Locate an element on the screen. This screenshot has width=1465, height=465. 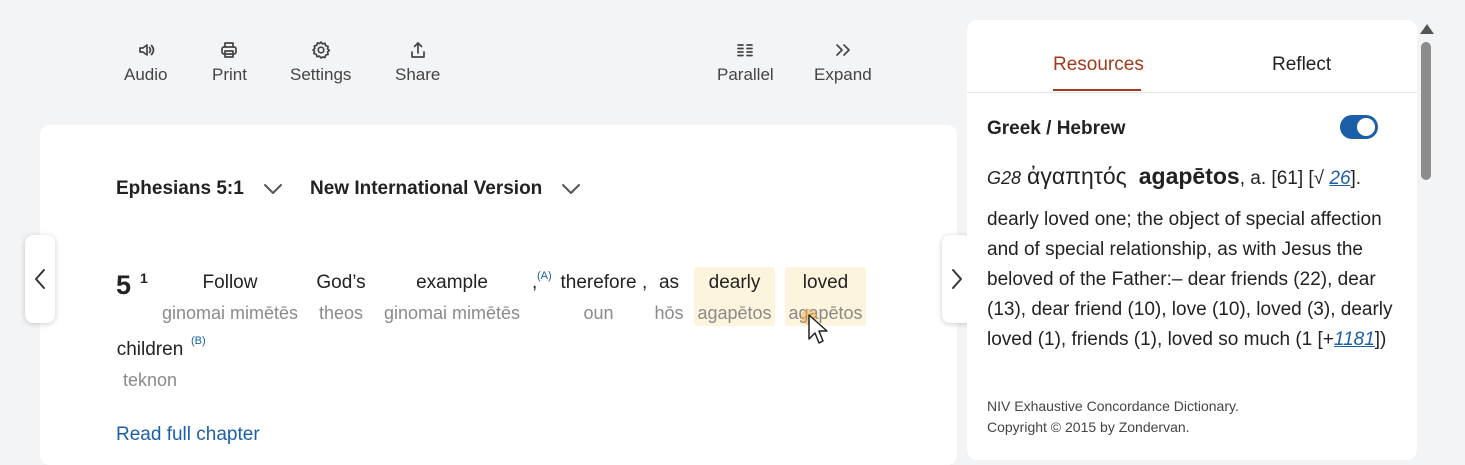
print-button: Print is located at coordinates (229, 62).